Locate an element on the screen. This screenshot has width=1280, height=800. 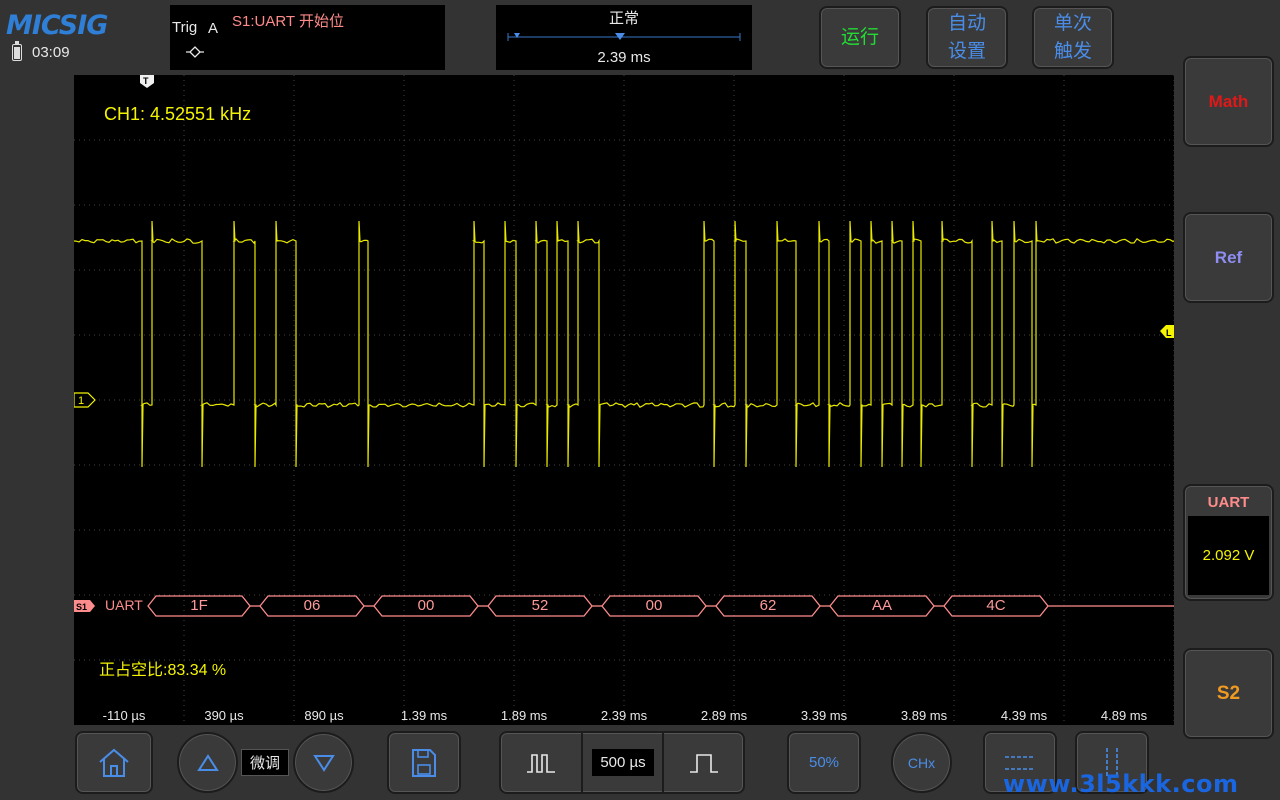
memory-position-slider is located at coordinates (624, 38).